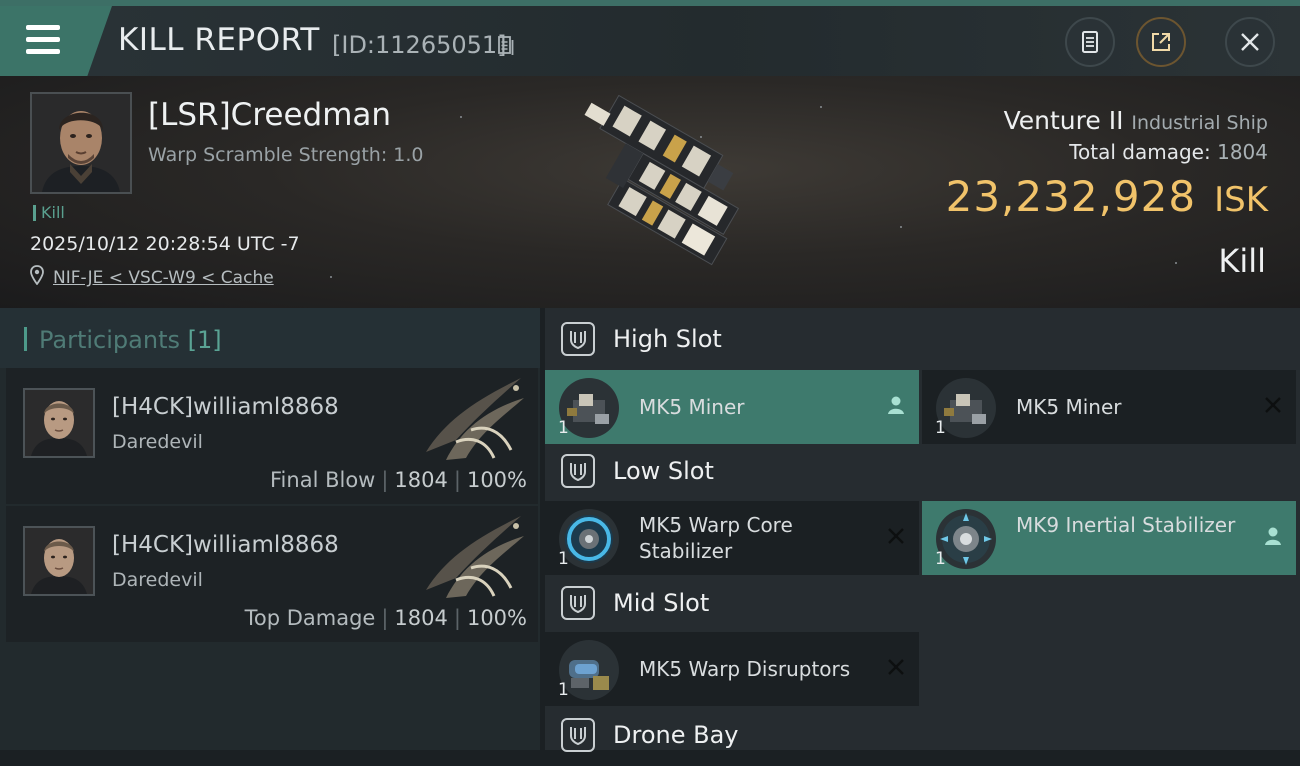  Describe the element at coordinates (1126, 525) in the screenshot. I see `module-name: MK9 Inertial Stabilizer` at that location.